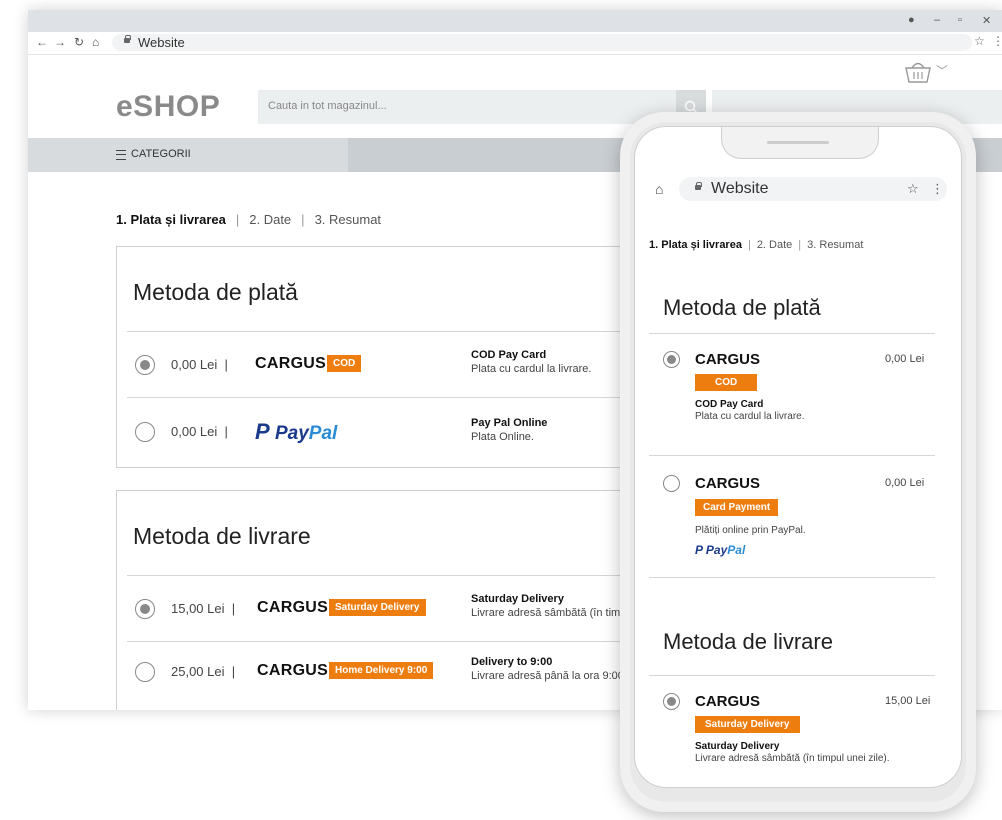 The image size is (1002, 820). What do you see at coordinates (918, 72) in the screenshot?
I see `cart-icon` at bounding box center [918, 72].